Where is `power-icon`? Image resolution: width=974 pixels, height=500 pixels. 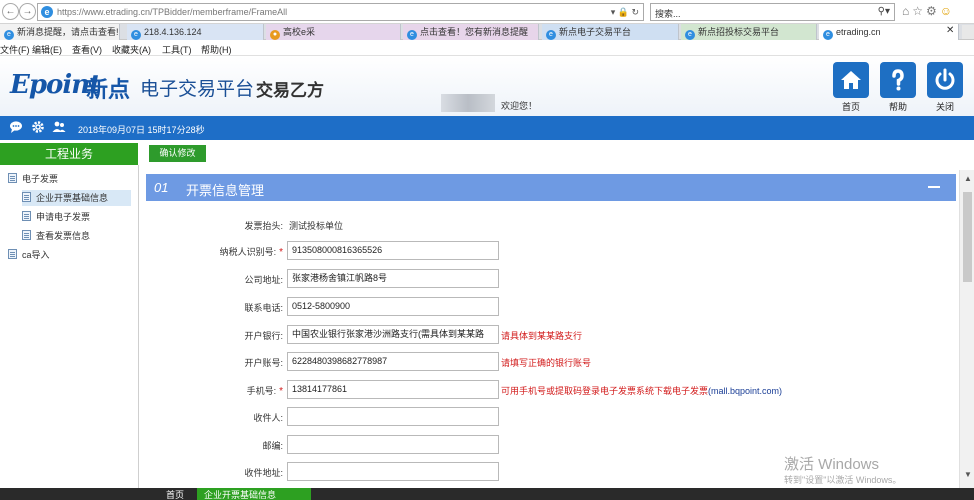 power-icon is located at coordinates (945, 79).